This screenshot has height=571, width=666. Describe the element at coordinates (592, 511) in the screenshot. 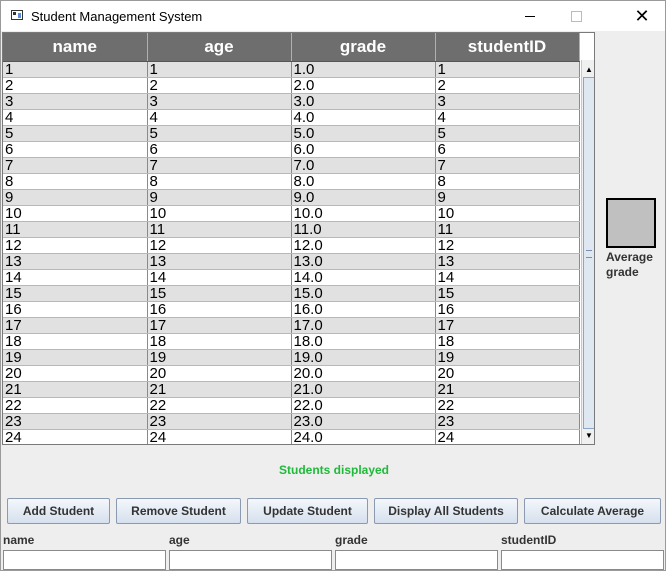

I see `calculate-average-button: Calculate Average` at that location.